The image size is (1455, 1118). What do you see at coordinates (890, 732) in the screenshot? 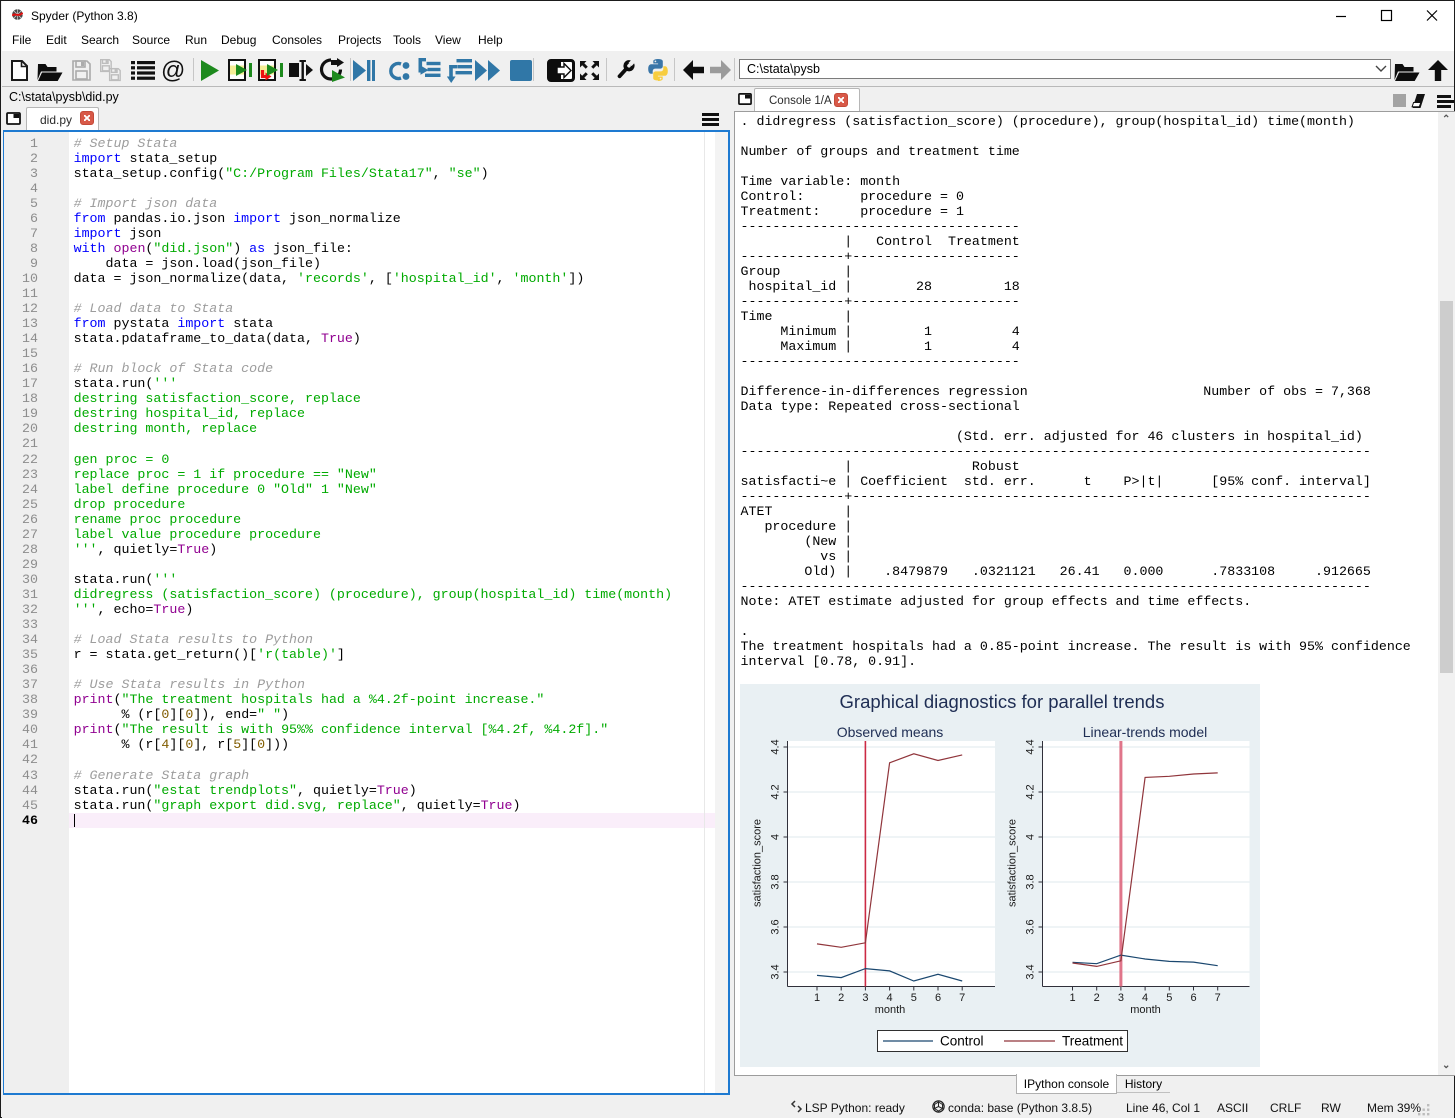
I see `svg-text: Observed means` at bounding box center [890, 732].